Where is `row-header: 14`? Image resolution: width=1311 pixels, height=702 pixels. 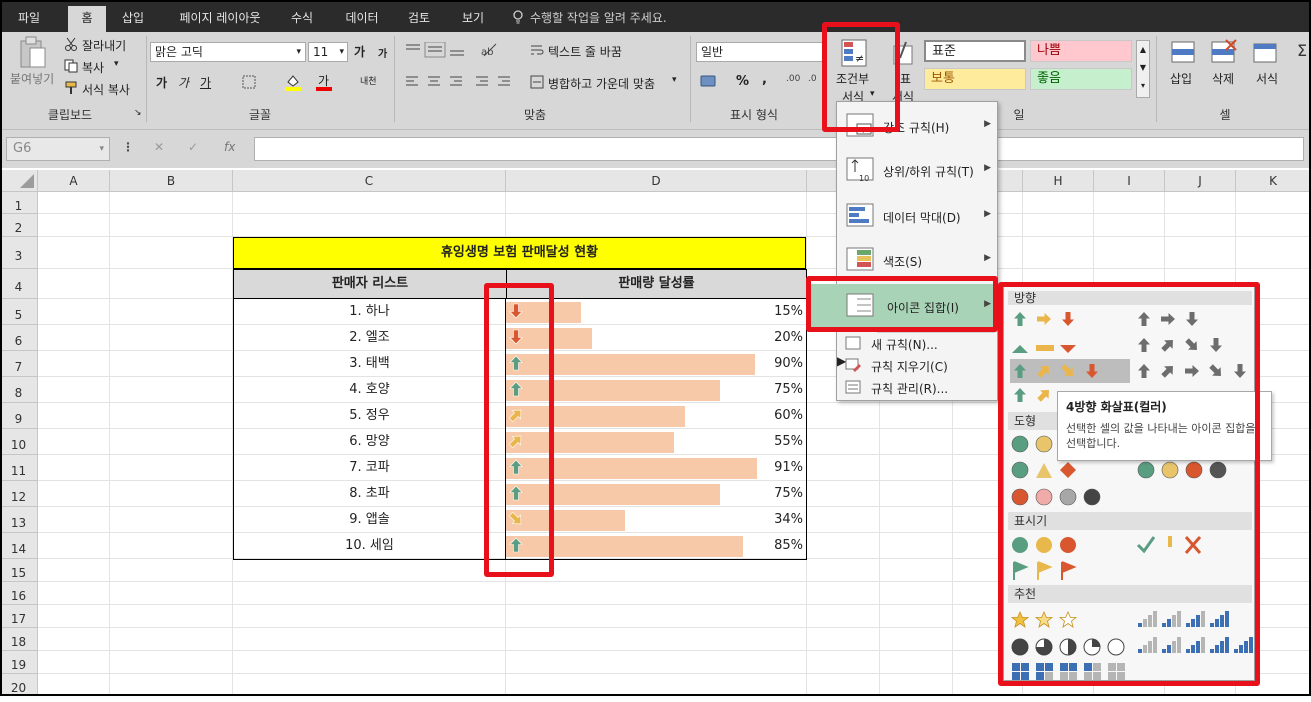 row-header: 14 is located at coordinates (19, 546).